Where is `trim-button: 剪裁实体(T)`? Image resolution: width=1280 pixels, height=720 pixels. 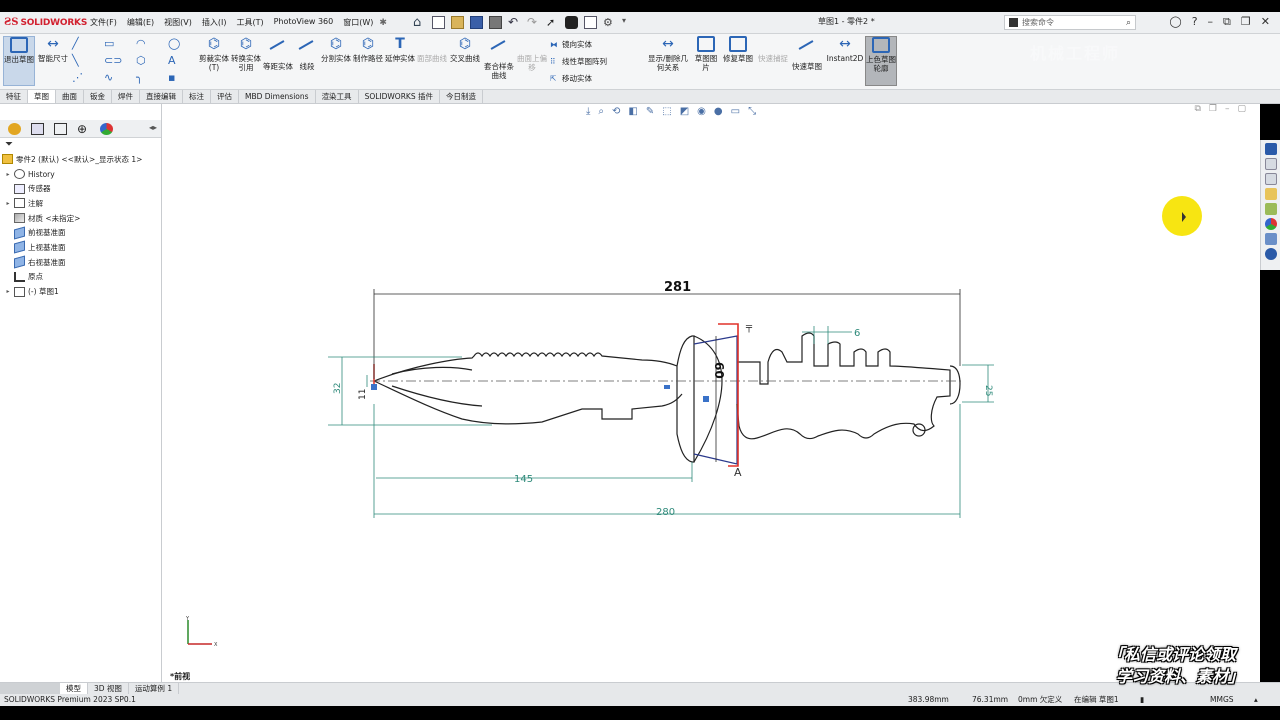 trim-button: 剪裁实体(T) is located at coordinates (214, 54).